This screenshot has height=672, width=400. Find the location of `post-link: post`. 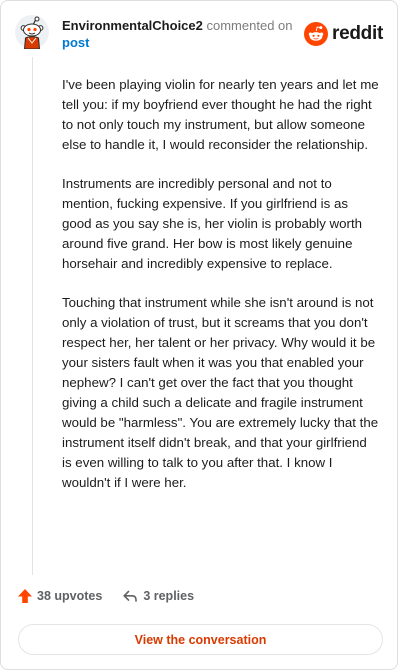

post-link: post is located at coordinates (75, 42).